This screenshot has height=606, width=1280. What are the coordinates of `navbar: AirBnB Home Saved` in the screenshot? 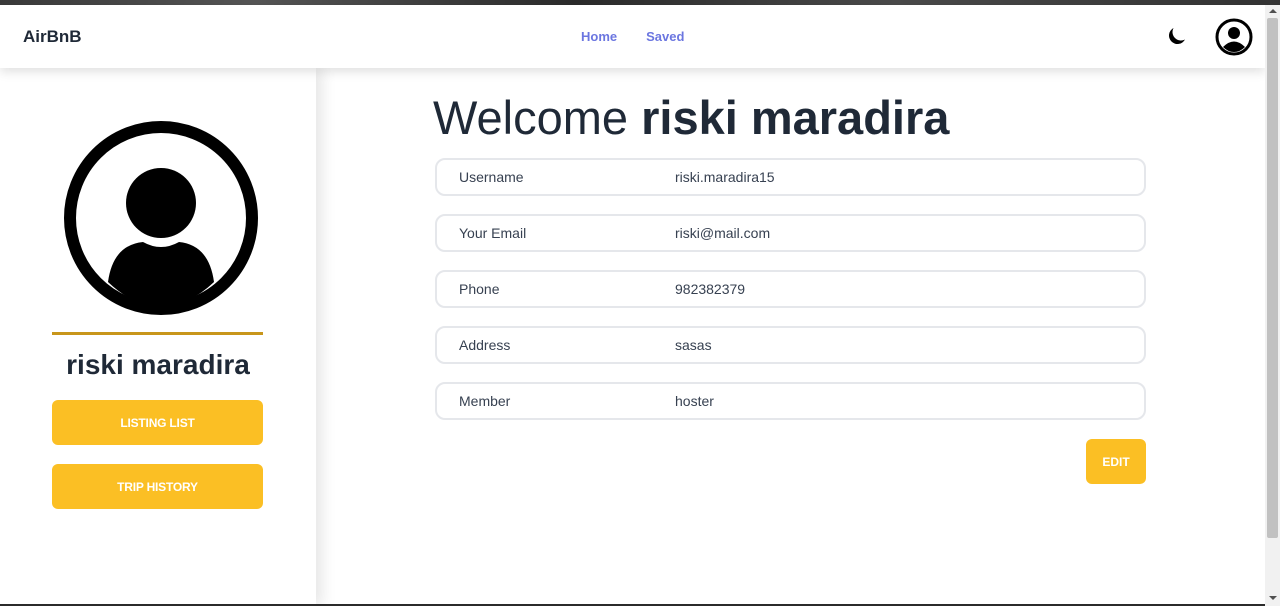 It's located at (632, 36).